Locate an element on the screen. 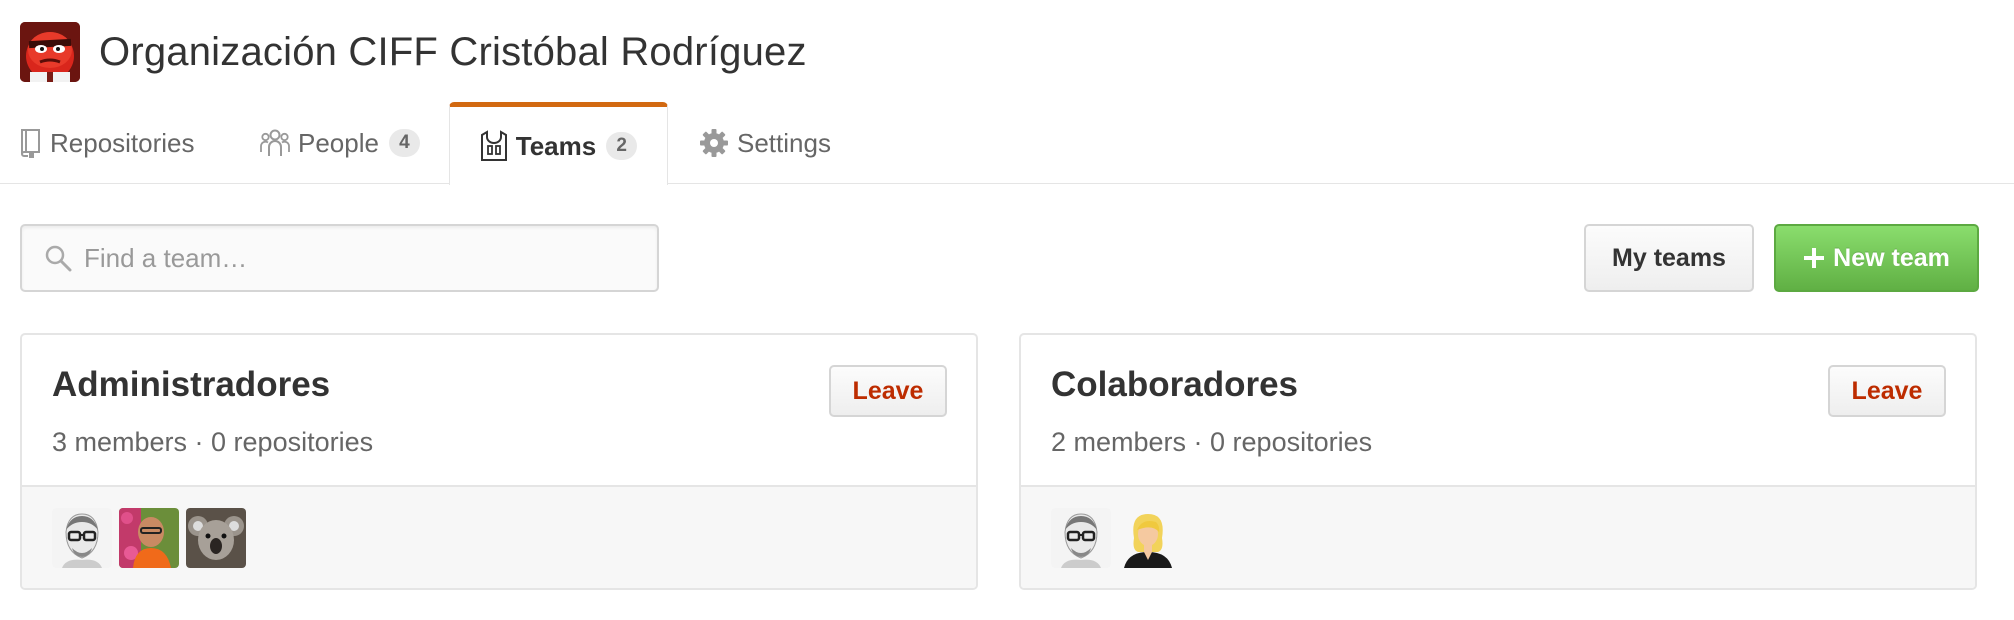 This screenshot has height=620, width=2014. tab-people-label: People is located at coordinates (338, 142).